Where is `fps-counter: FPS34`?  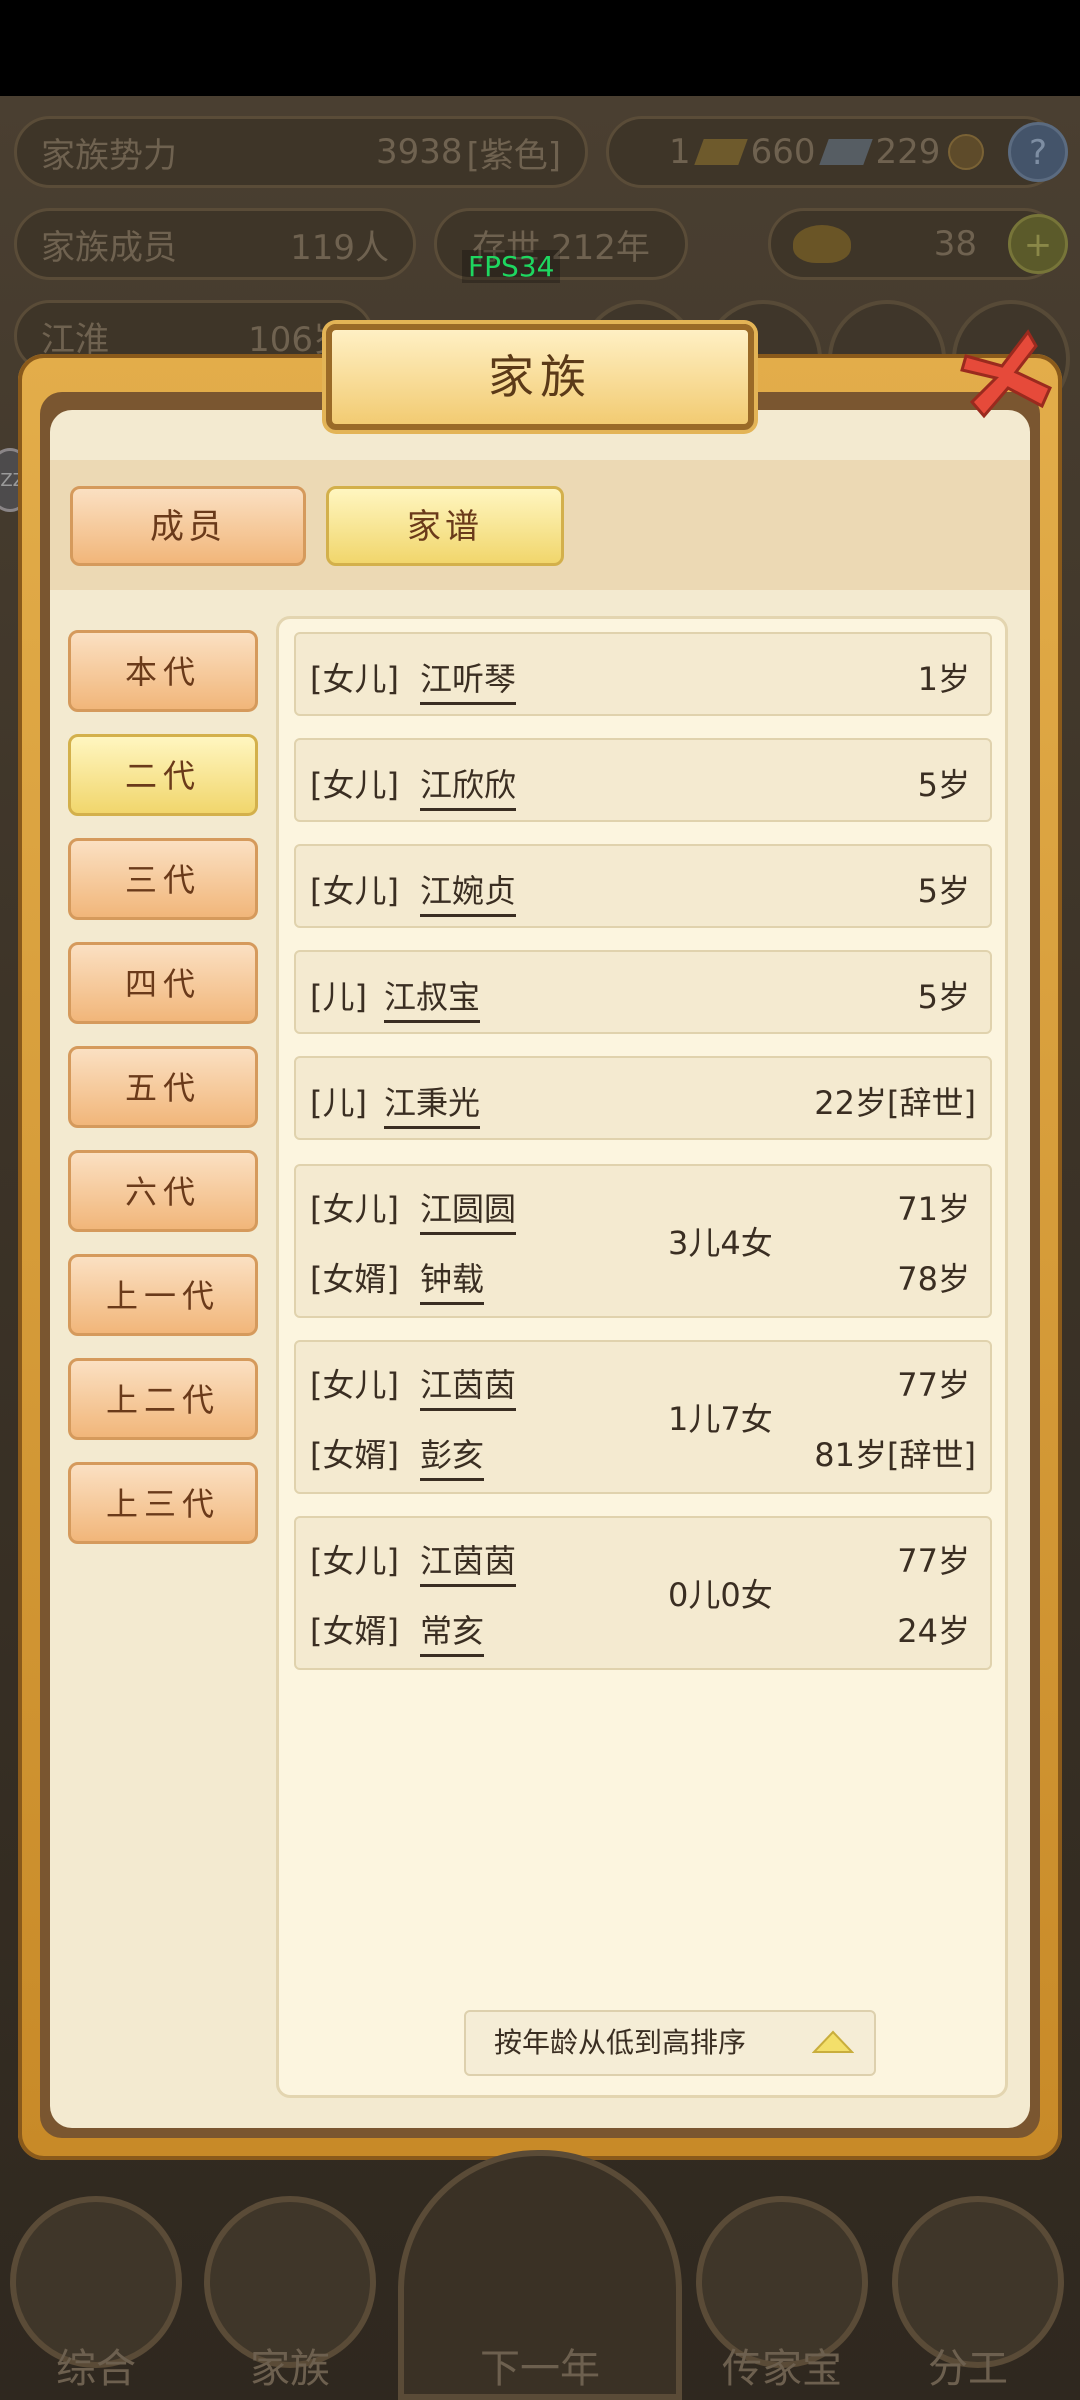
fps-counter: FPS34 is located at coordinates (511, 266).